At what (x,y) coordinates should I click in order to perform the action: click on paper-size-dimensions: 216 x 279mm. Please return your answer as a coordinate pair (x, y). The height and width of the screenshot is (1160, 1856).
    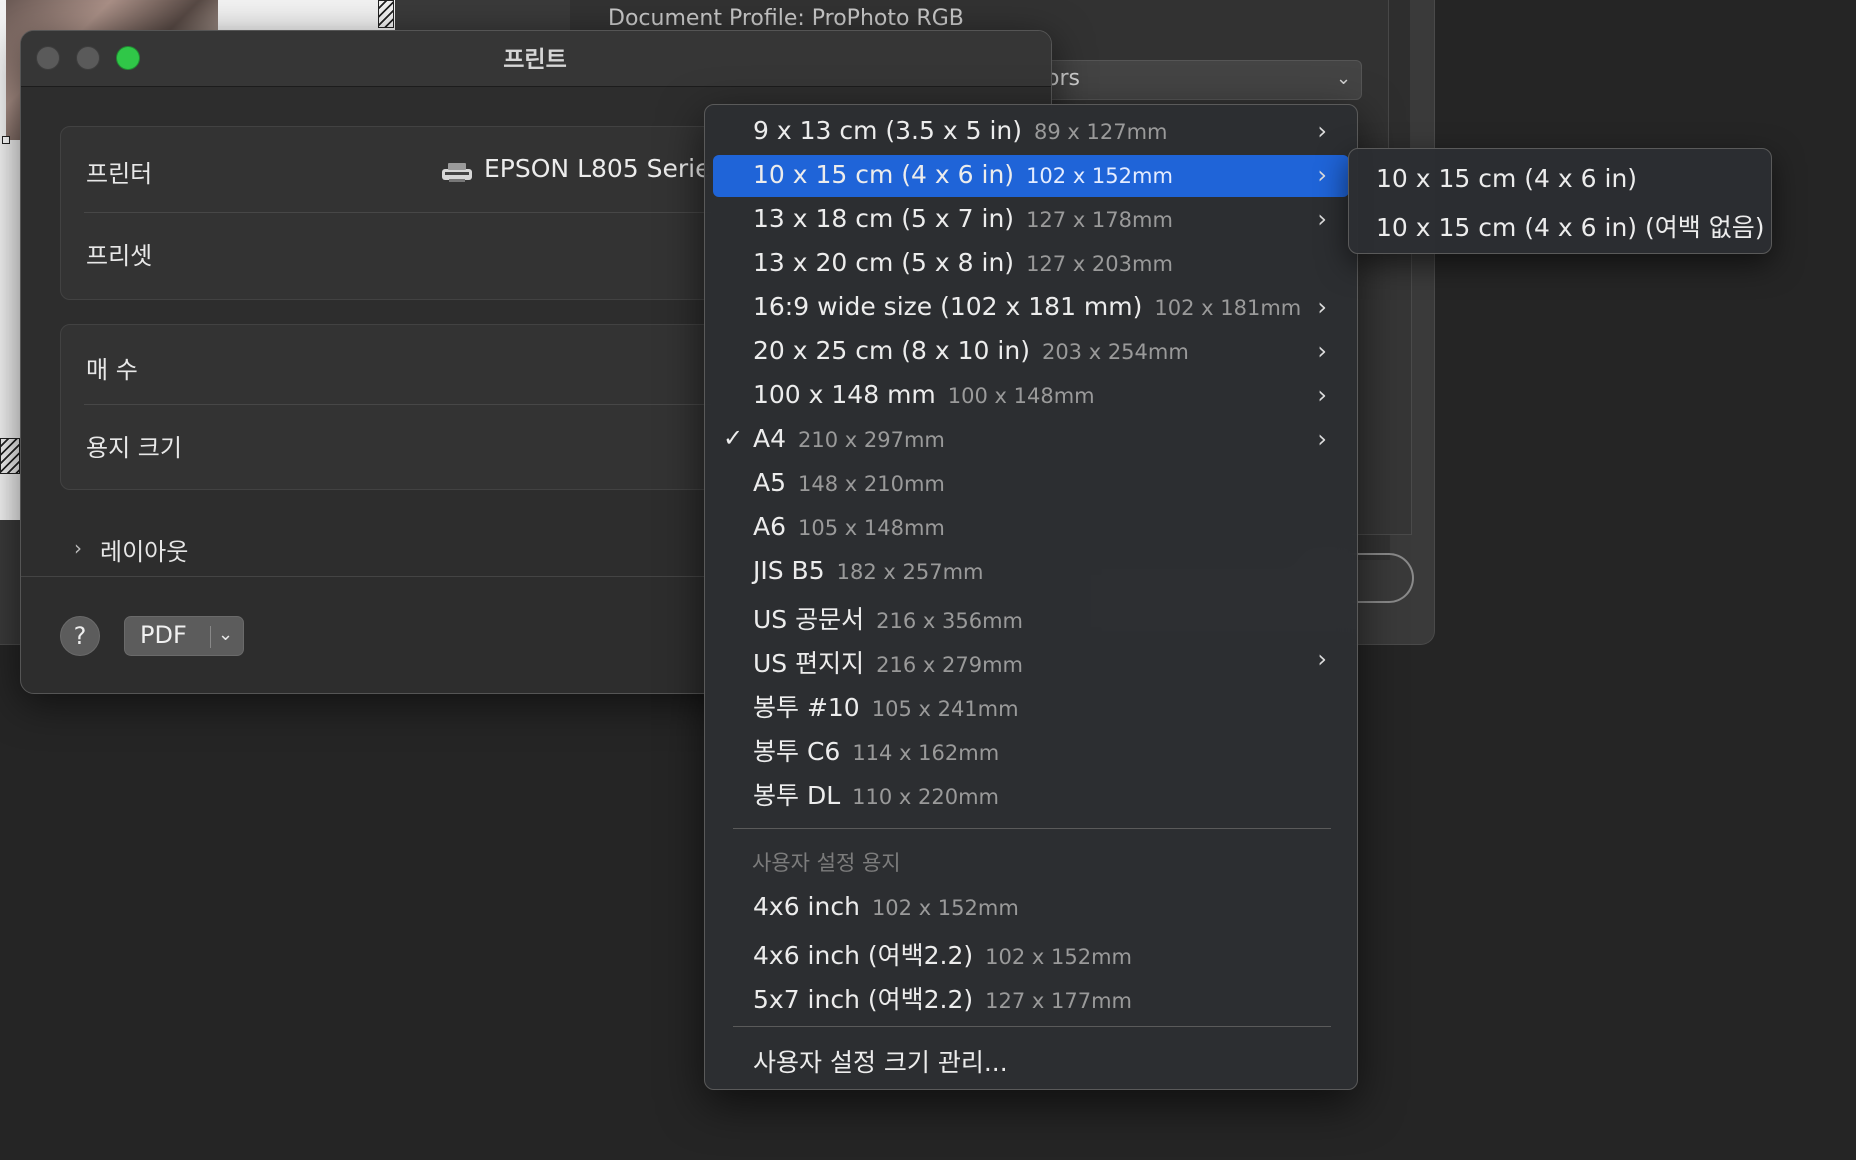
    Looking at the image, I should click on (949, 665).